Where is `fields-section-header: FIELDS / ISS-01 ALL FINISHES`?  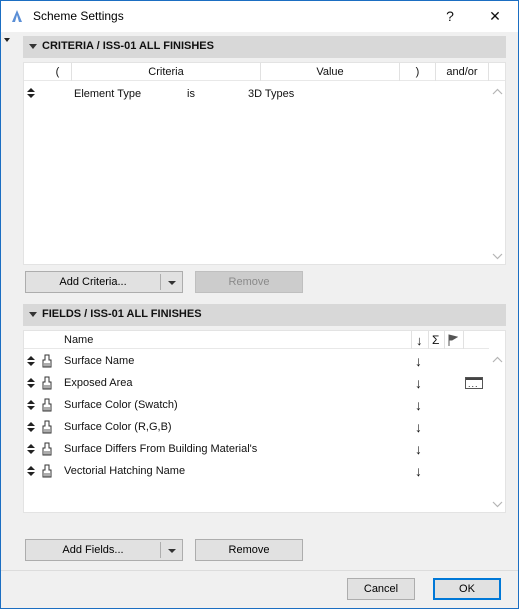
fields-section-header: FIELDS / ISS-01 ALL FINISHES is located at coordinates (264, 315).